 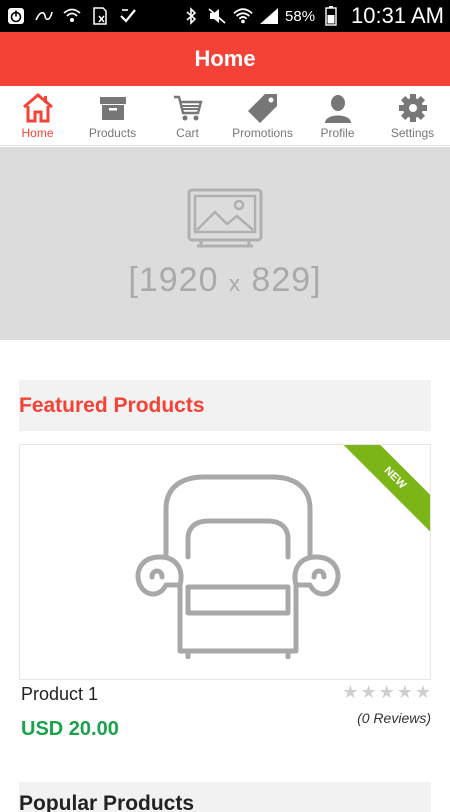 I want to click on popular-section-header: Popular Products, so click(x=225, y=797).